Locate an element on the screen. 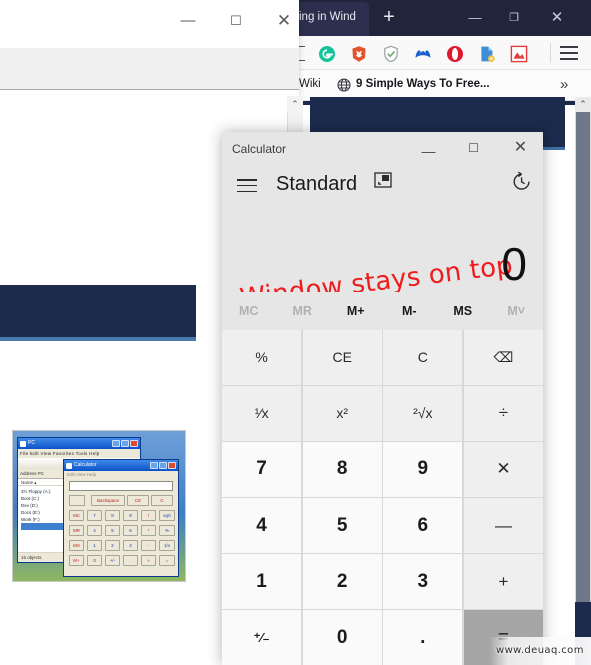 This screenshot has height=665, width=591. browser-menu-icon is located at coordinates (569, 53).